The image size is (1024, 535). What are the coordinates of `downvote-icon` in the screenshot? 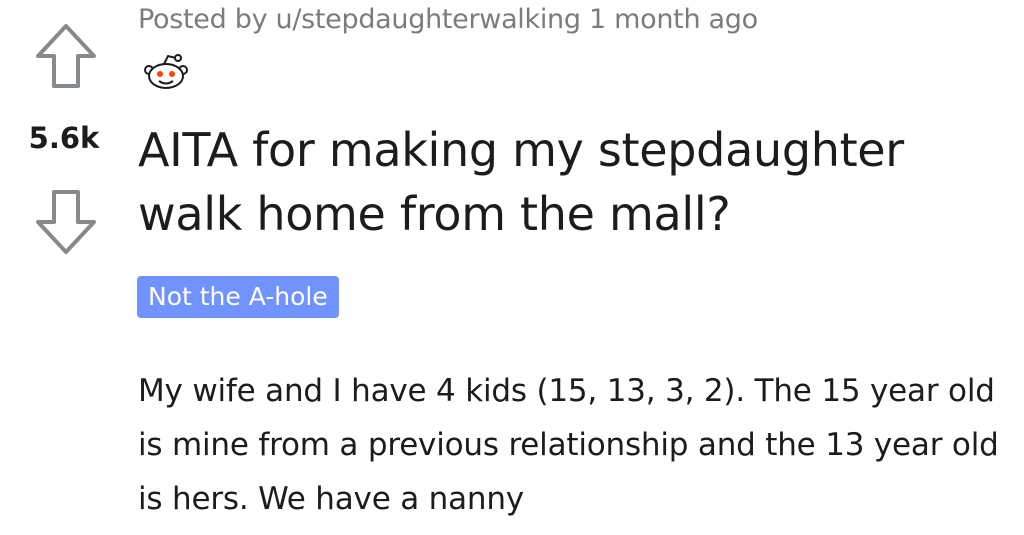 It's located at (66, 222).